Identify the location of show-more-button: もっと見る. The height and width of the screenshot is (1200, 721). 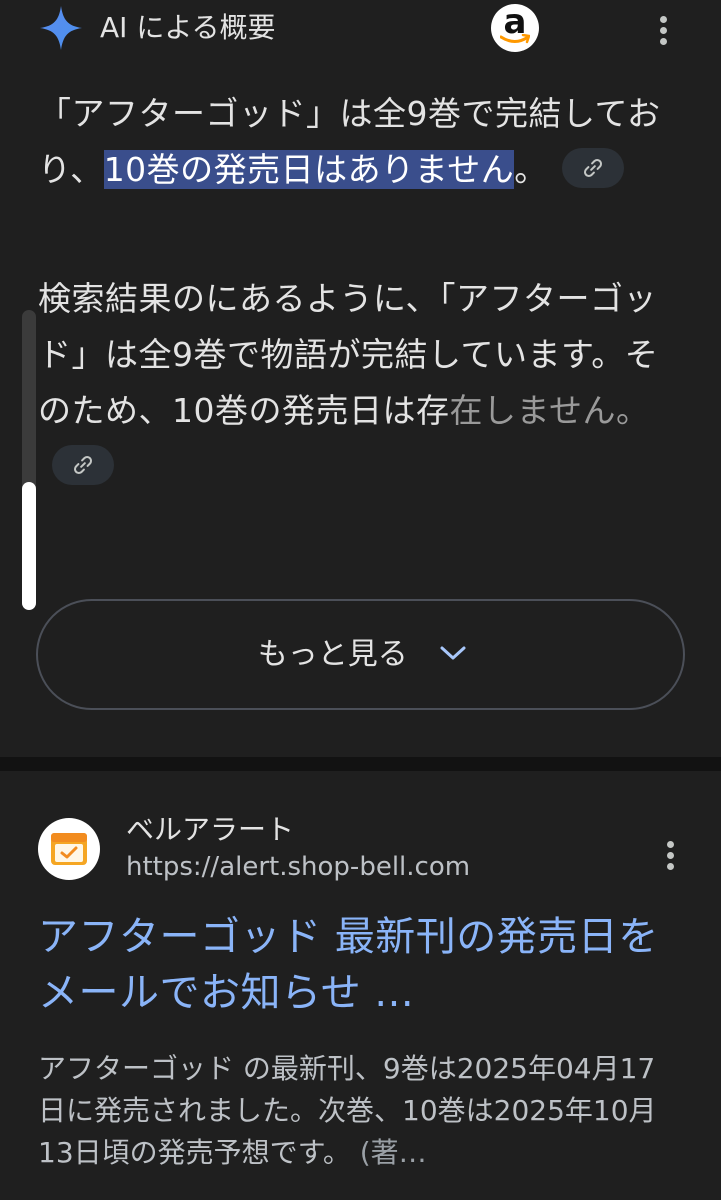
(360, 654).